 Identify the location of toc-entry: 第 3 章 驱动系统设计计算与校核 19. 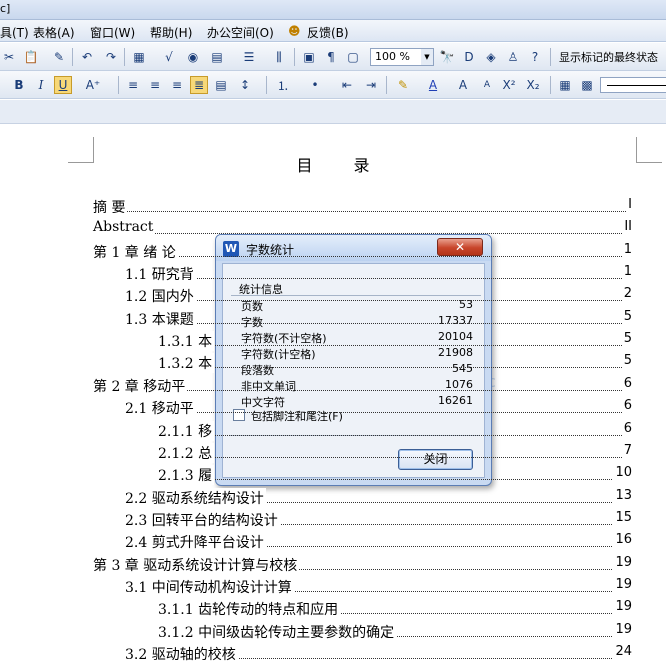
(333, 564).